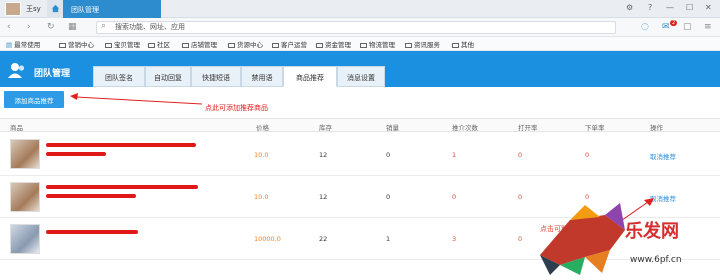  What do you see at coordinates (650, 7) in the screenshot?
I see `help-icon: ?` at bounding box center [650, 7].